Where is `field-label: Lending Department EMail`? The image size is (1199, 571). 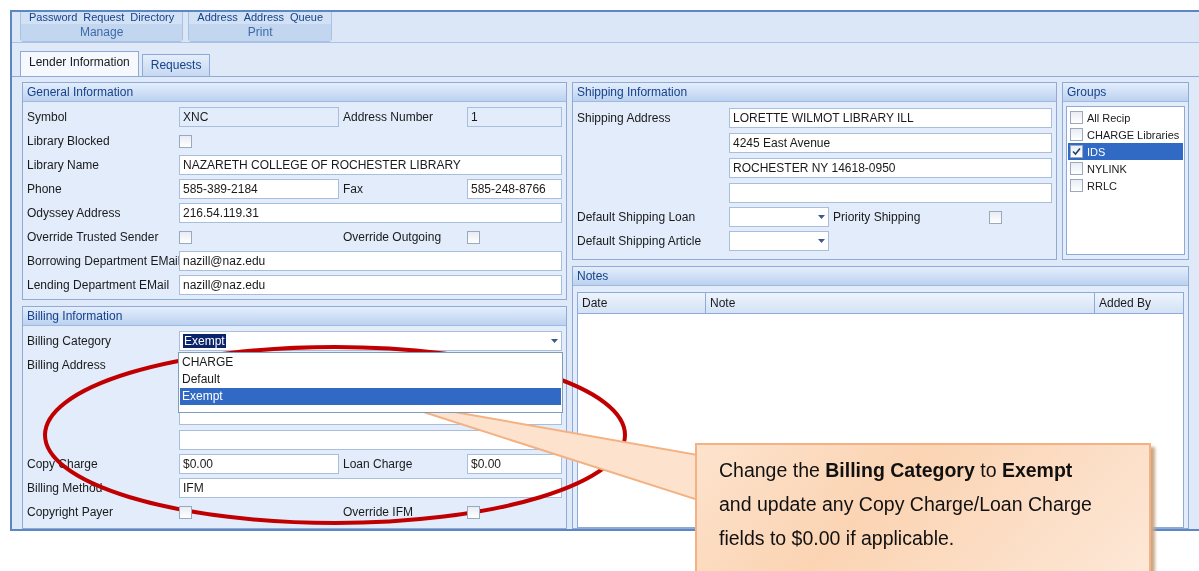 field-label: Lending Department EMail is located at coordinates (99, 285).